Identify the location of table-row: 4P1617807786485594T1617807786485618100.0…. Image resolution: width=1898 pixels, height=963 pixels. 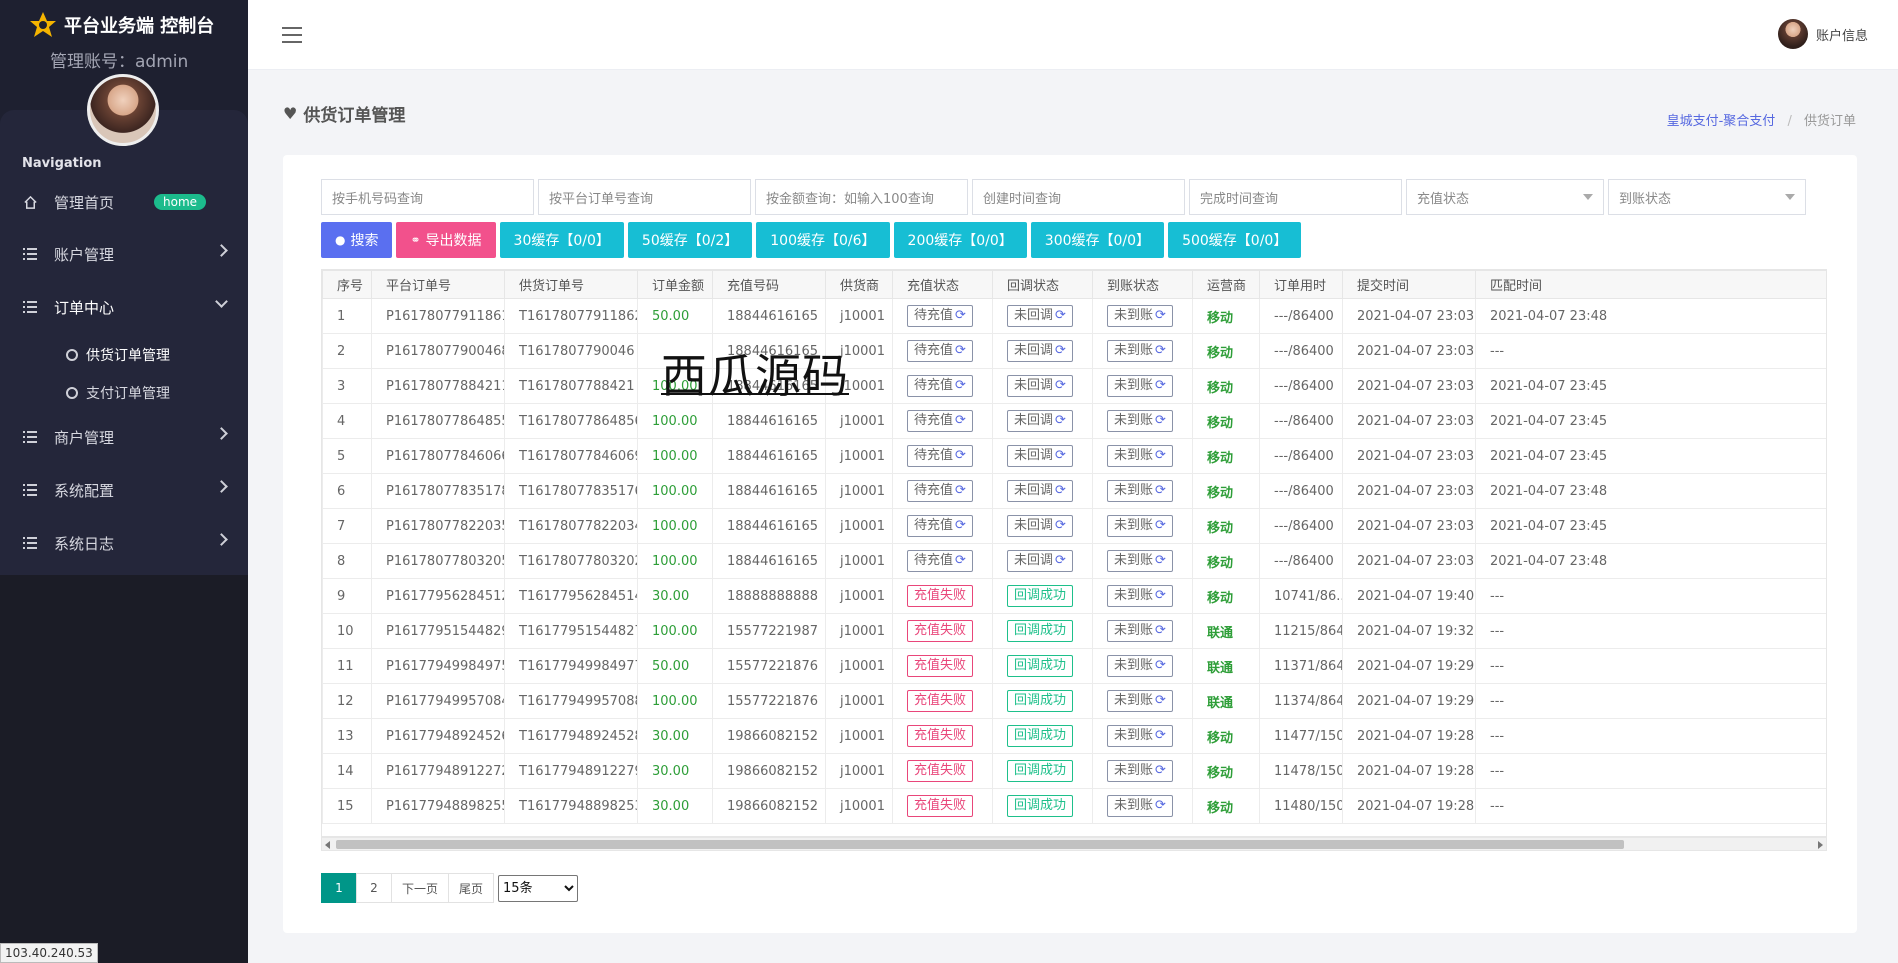
(1074, 421).